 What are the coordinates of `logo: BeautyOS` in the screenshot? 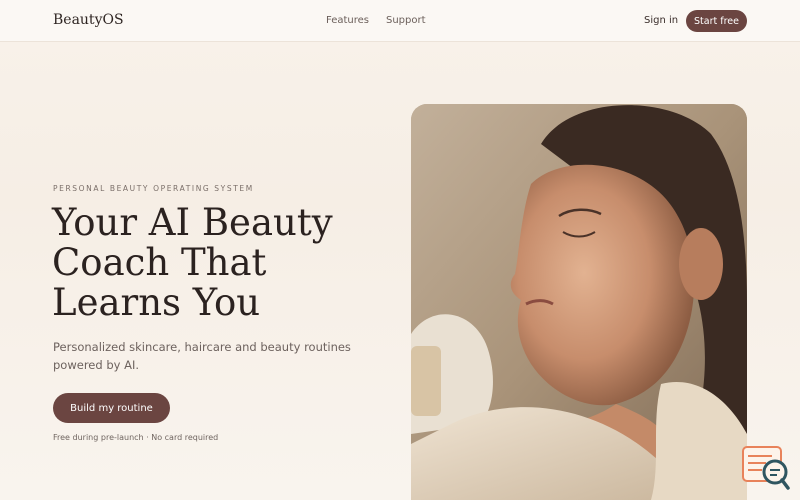 It's located at (88, 20).